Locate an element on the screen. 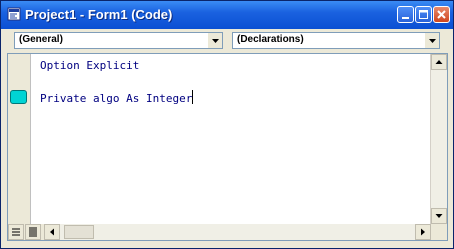 The height and width of the screenshot is (249, 454). scroll-right-button is located at coordinates (423, 232).